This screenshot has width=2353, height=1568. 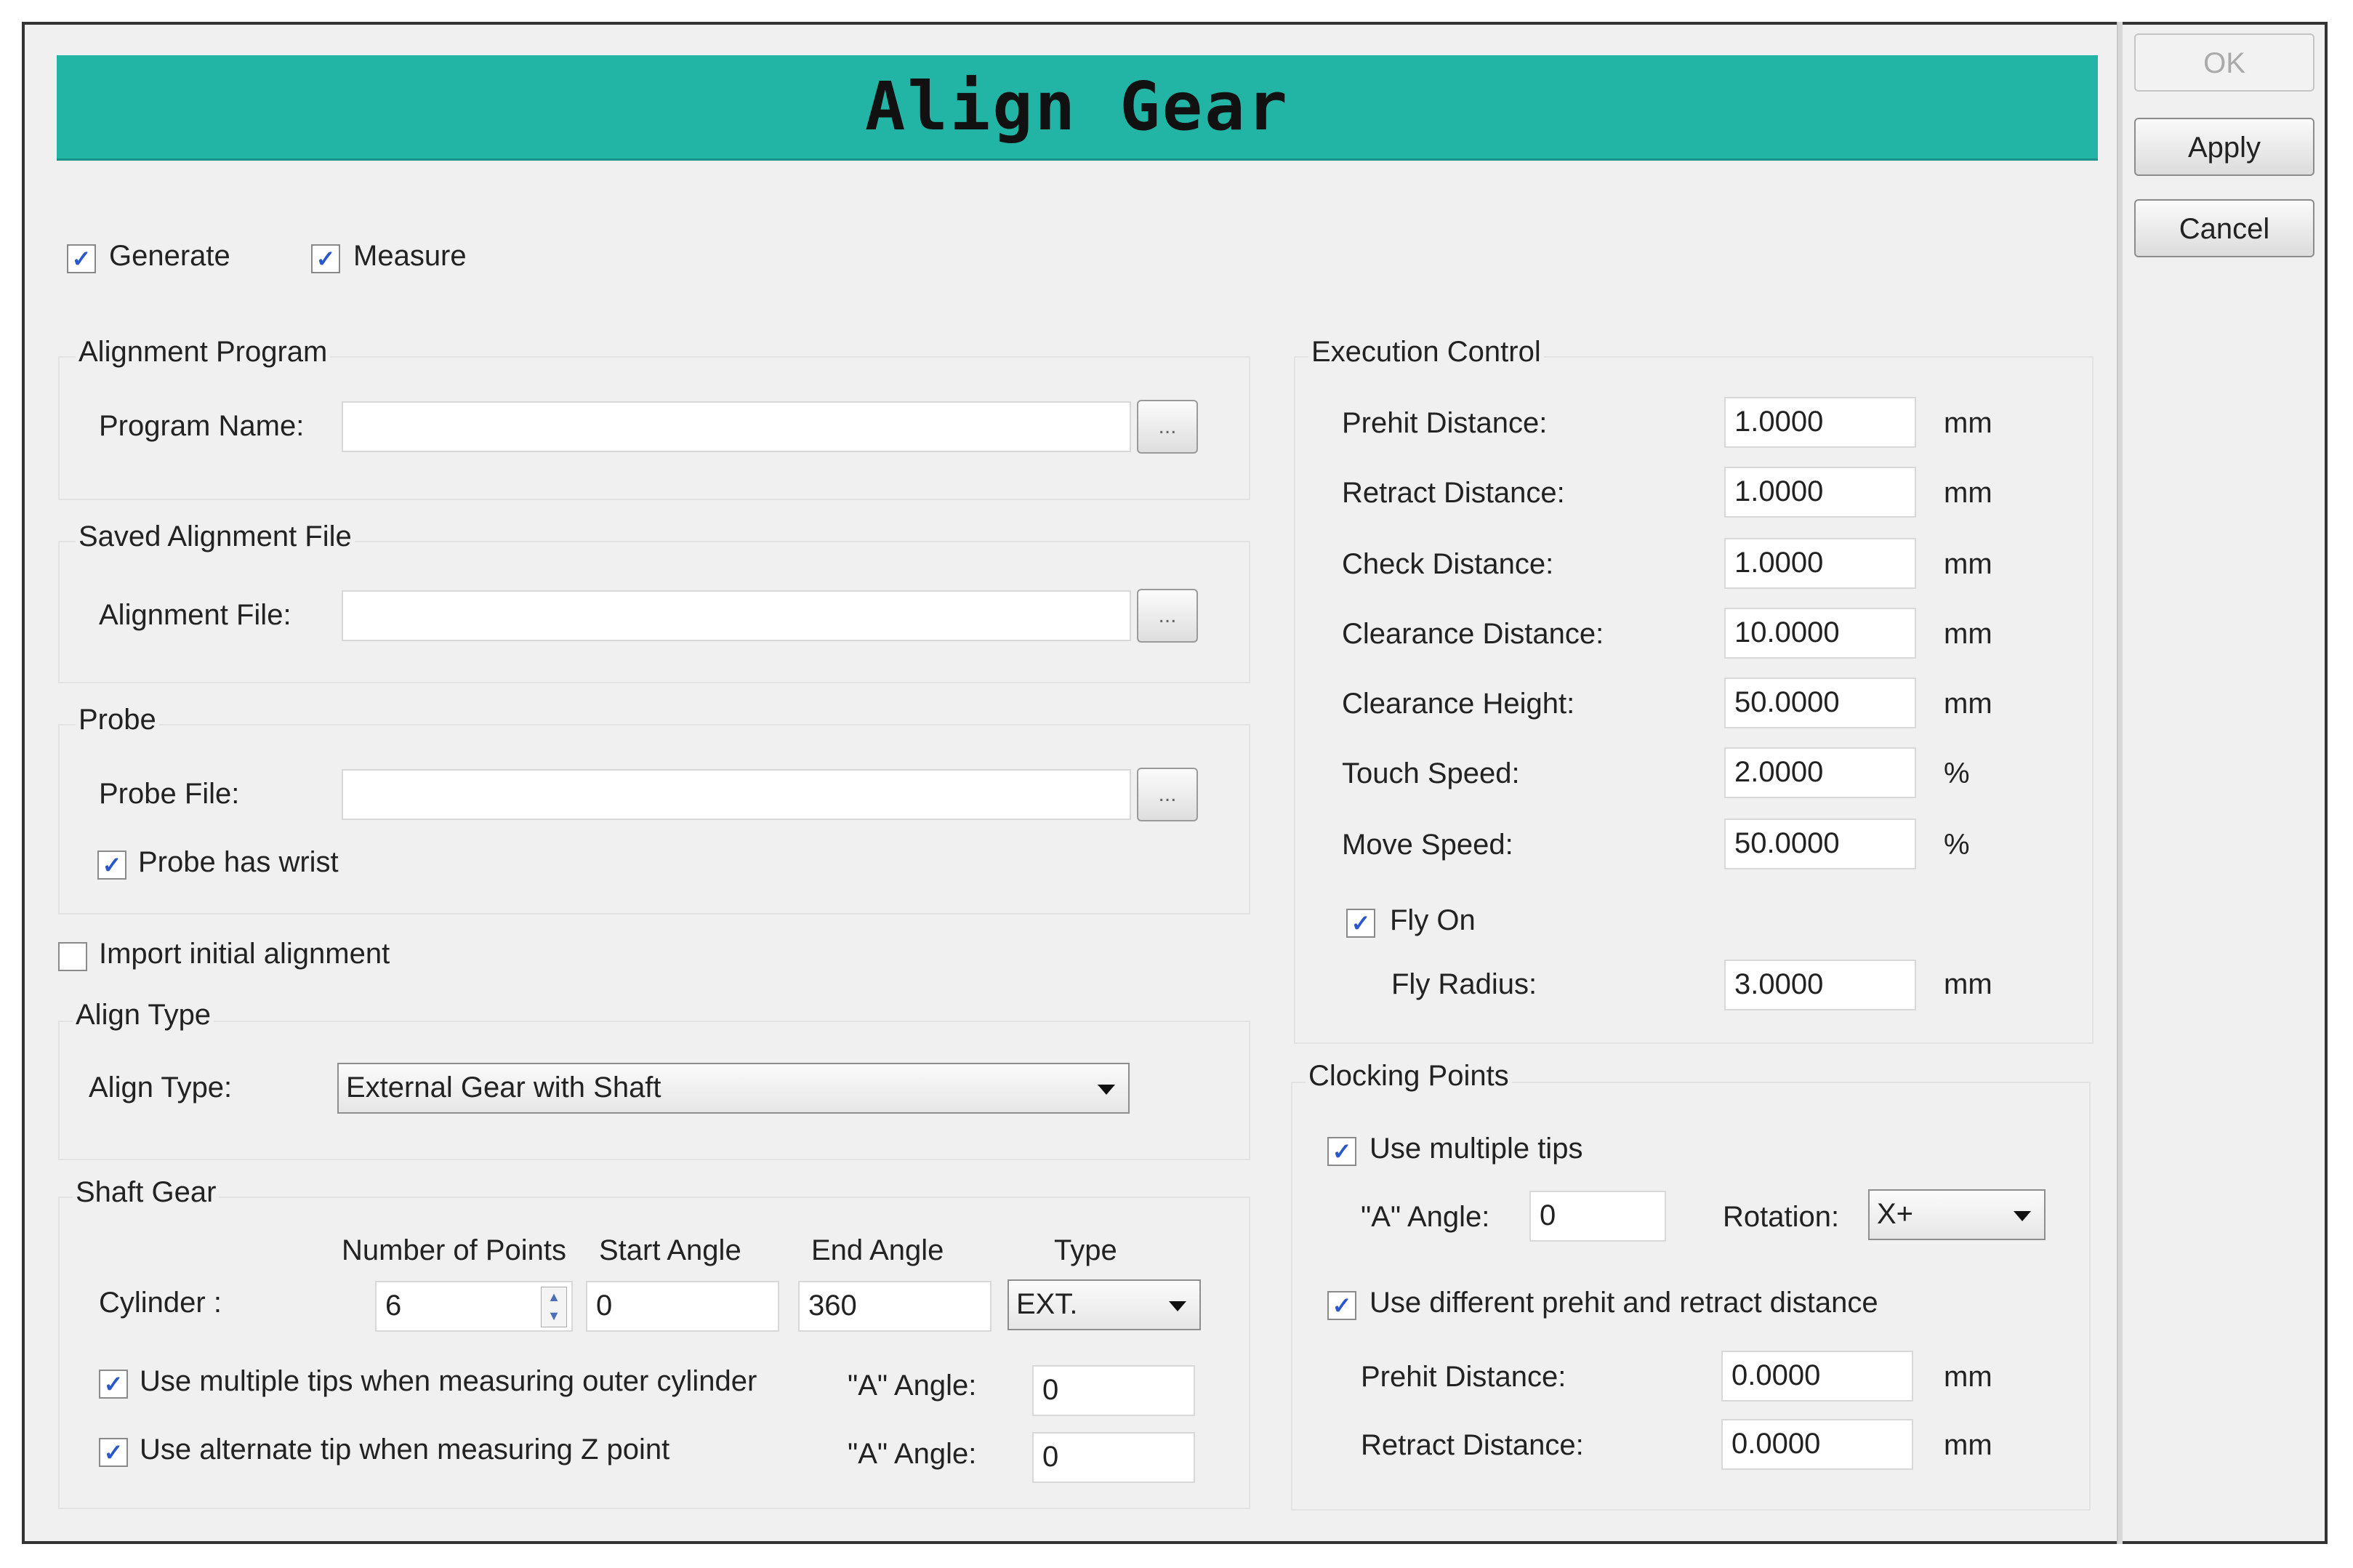 I want to click on clocking-a-angle-label: "A" Angle:, so click(x=1425, y=1217).